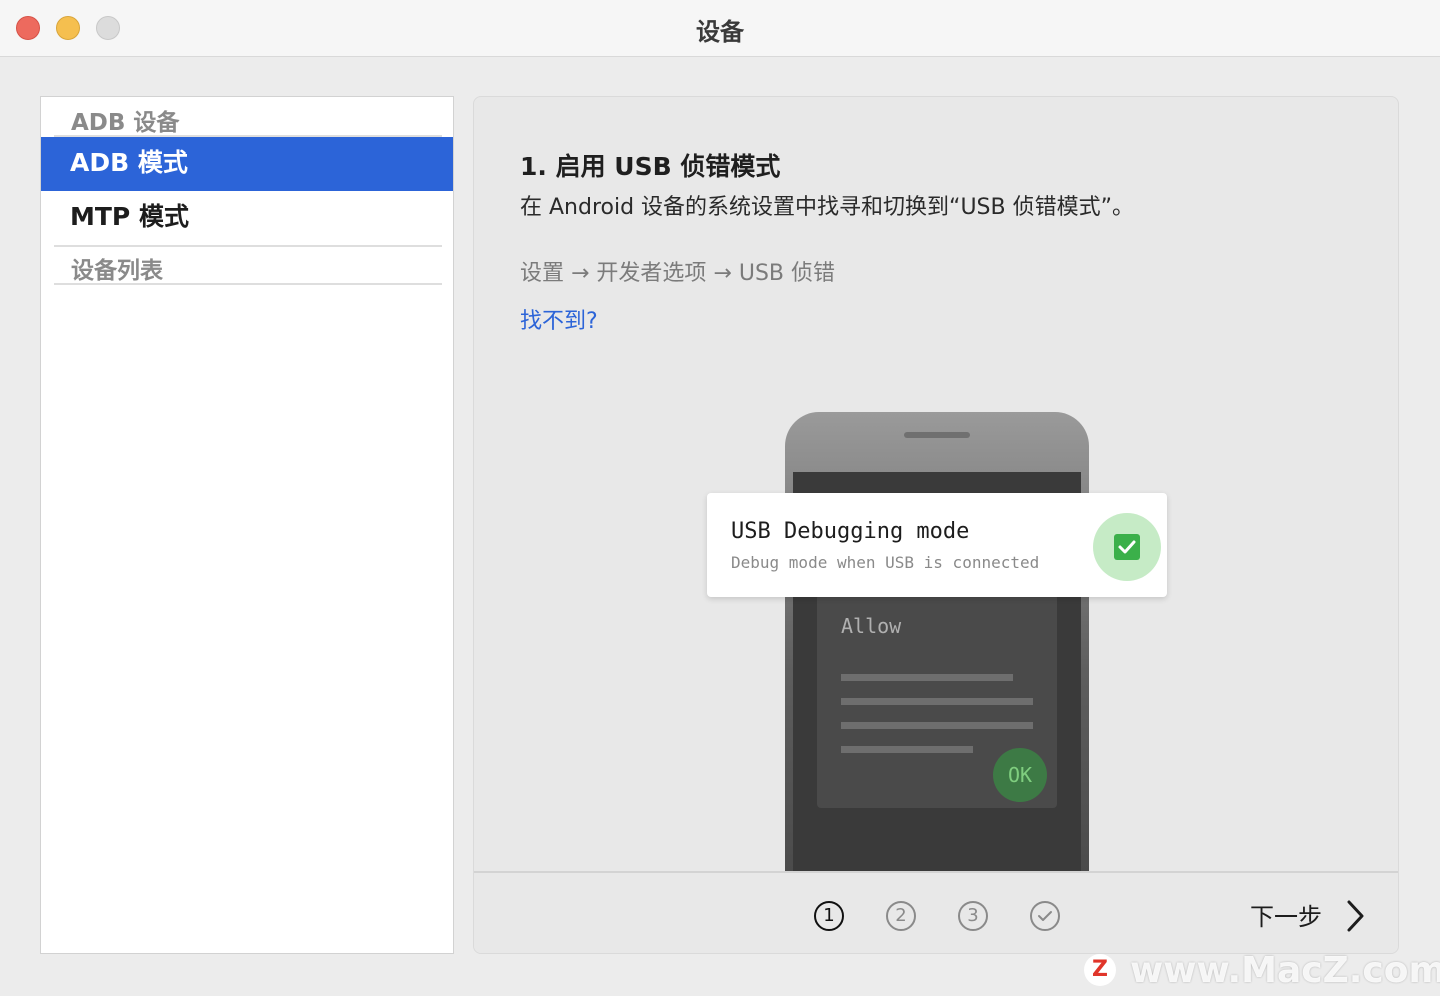 This screenshot has height=996, width=1440. I want to click on allow-dialog: Allow OK, so click(937, 701).